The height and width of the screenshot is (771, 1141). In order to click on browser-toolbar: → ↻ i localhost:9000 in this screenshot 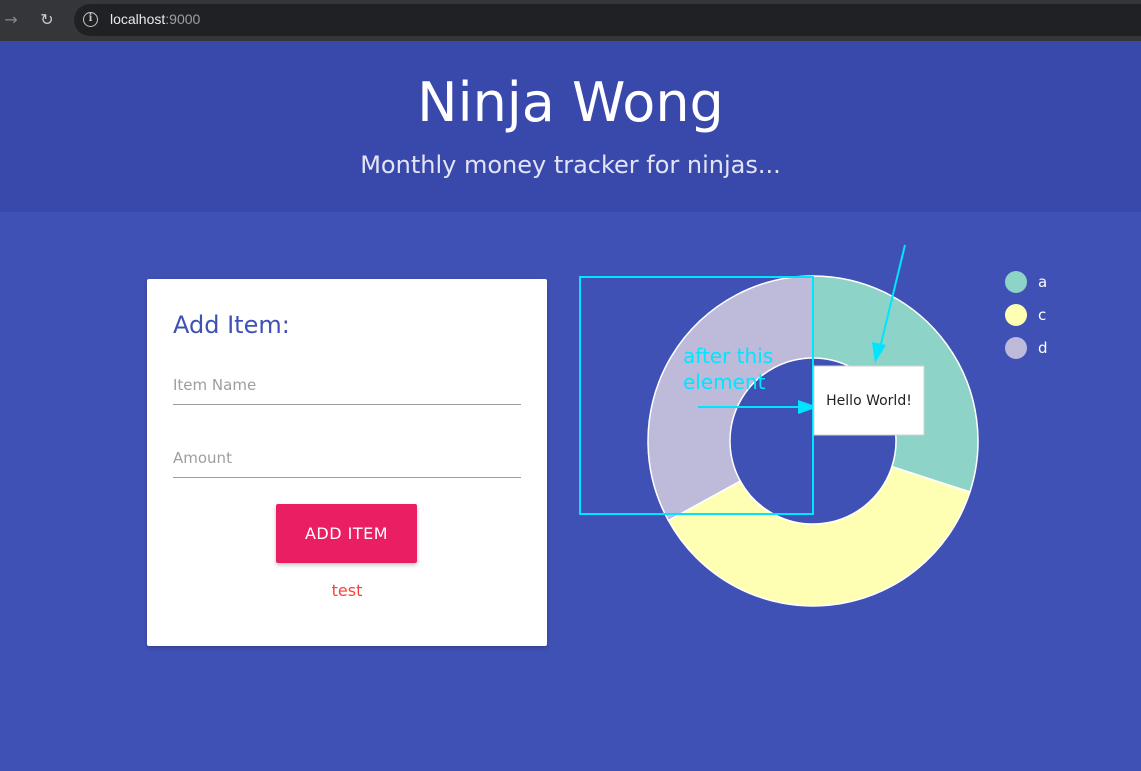, I will do `click(570, 20)`.